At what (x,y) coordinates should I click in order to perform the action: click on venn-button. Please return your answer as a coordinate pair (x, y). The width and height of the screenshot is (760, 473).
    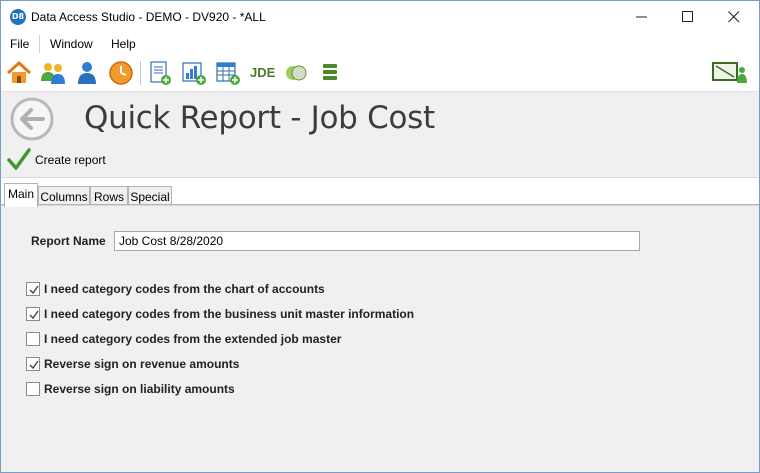
    Looking at the image, I should click on (296, 73).